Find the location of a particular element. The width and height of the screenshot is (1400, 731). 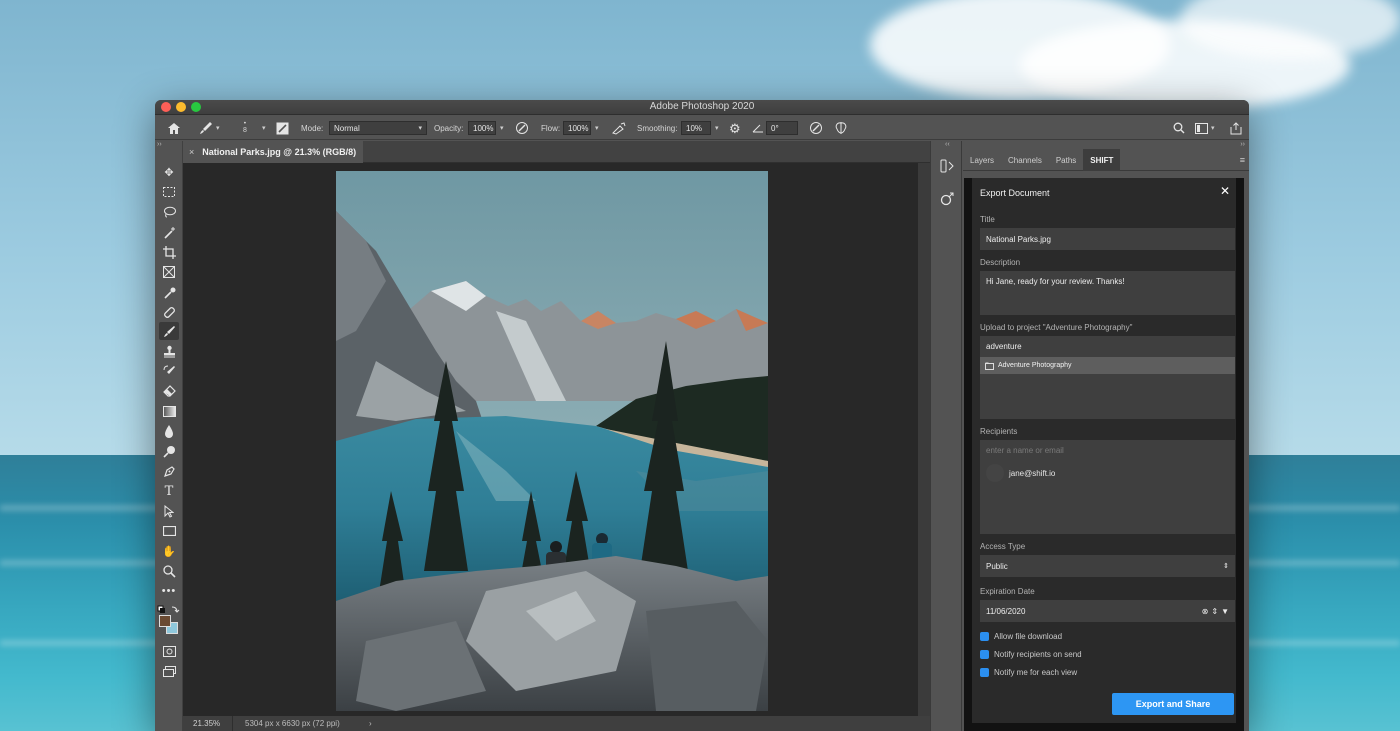

swap-colors-icon is located at coordinates (169, 607).